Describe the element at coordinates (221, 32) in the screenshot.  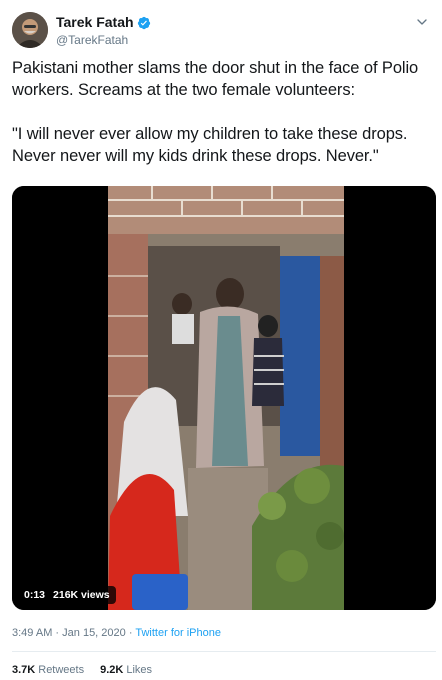
I see `tweet-header: Tarek Fatah @TarekFatah` at that location.